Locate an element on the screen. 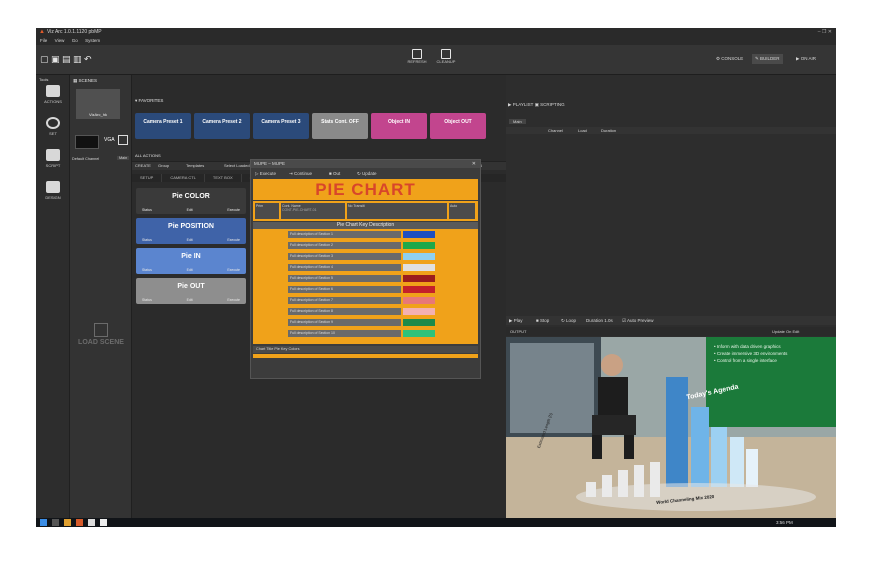 This screenshot has width=874, height=574. cleanup-icon is located at coordinates (446, 54).